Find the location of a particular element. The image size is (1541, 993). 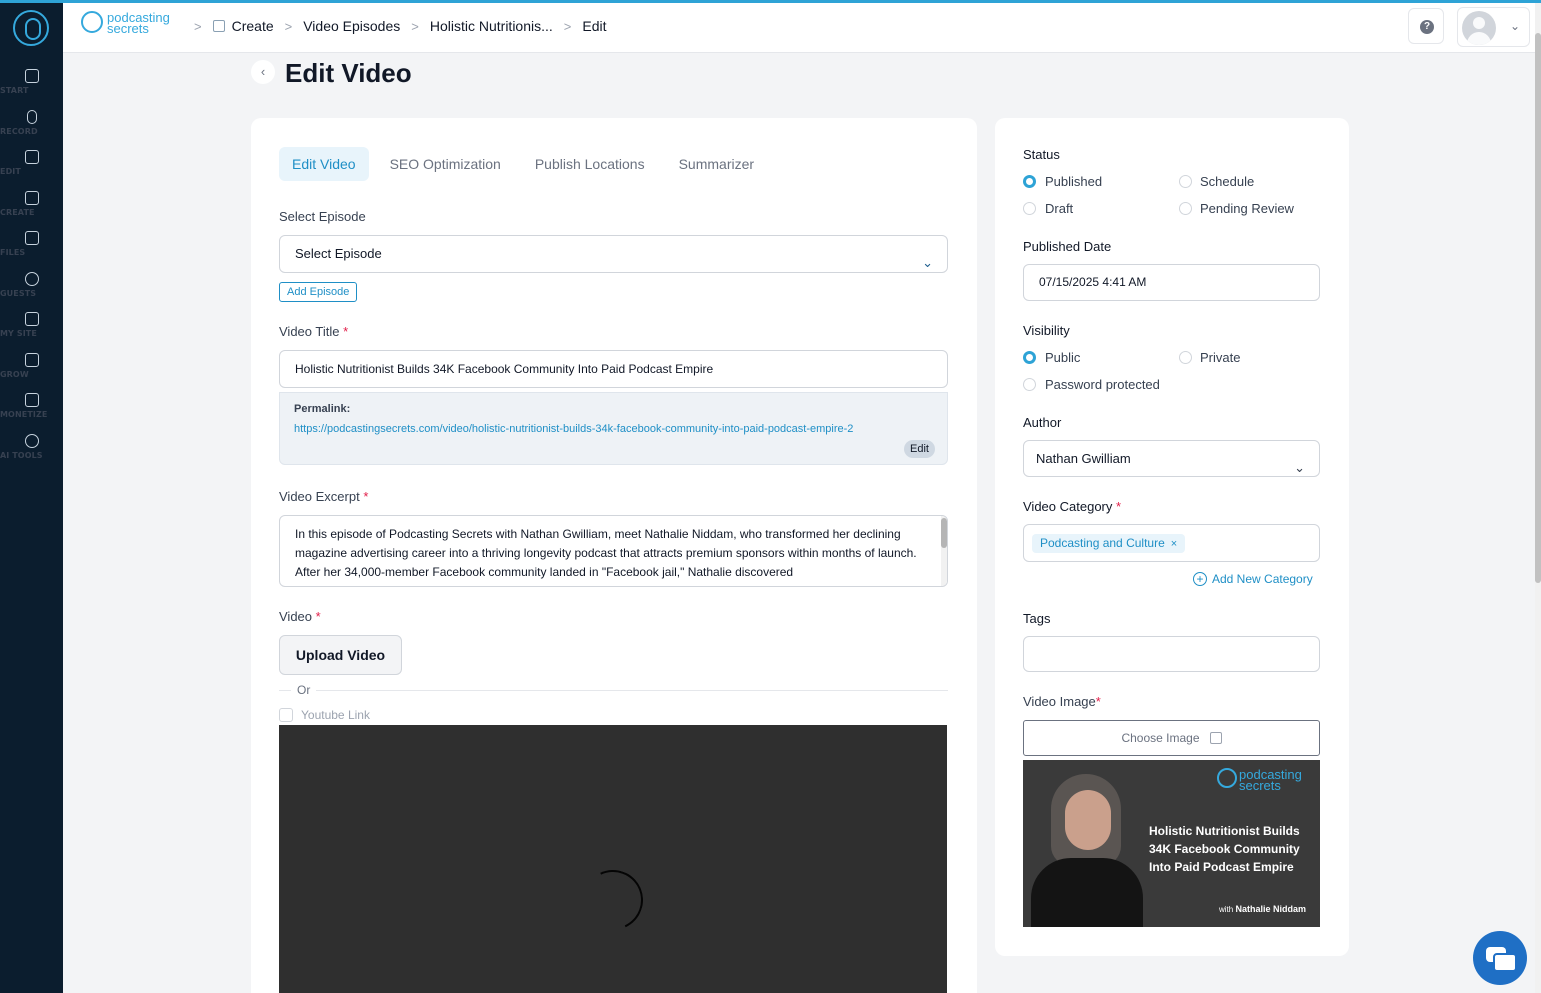

video-category-label-text: Video Category is located at coordinates (1068, 506).